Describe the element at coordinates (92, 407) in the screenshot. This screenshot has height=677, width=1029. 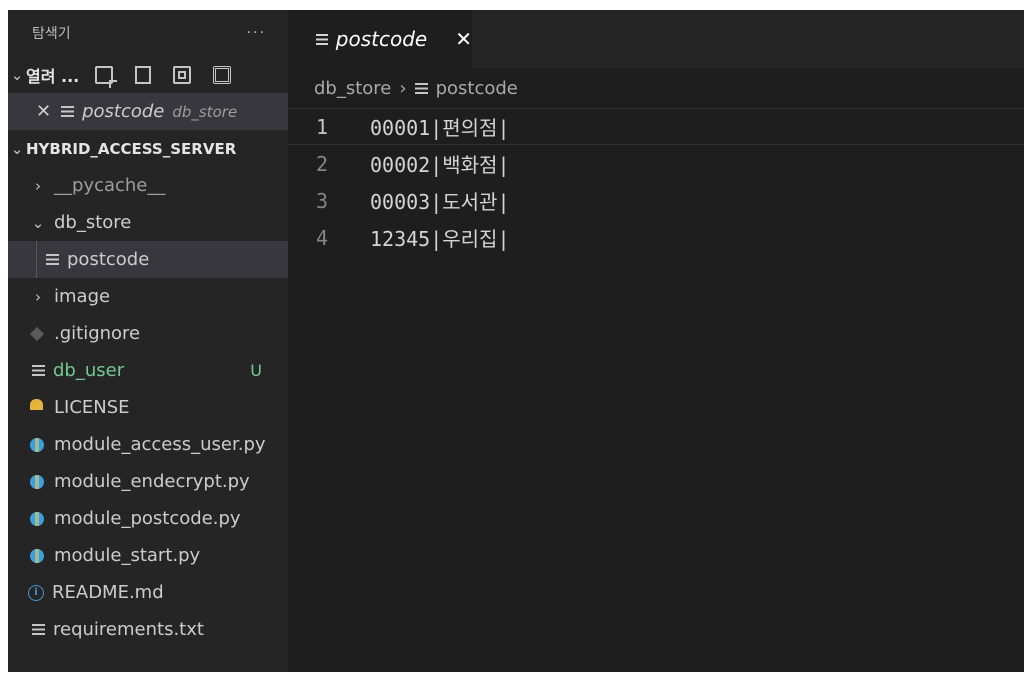
I see `tree-item-label: LICENSE` at that location.